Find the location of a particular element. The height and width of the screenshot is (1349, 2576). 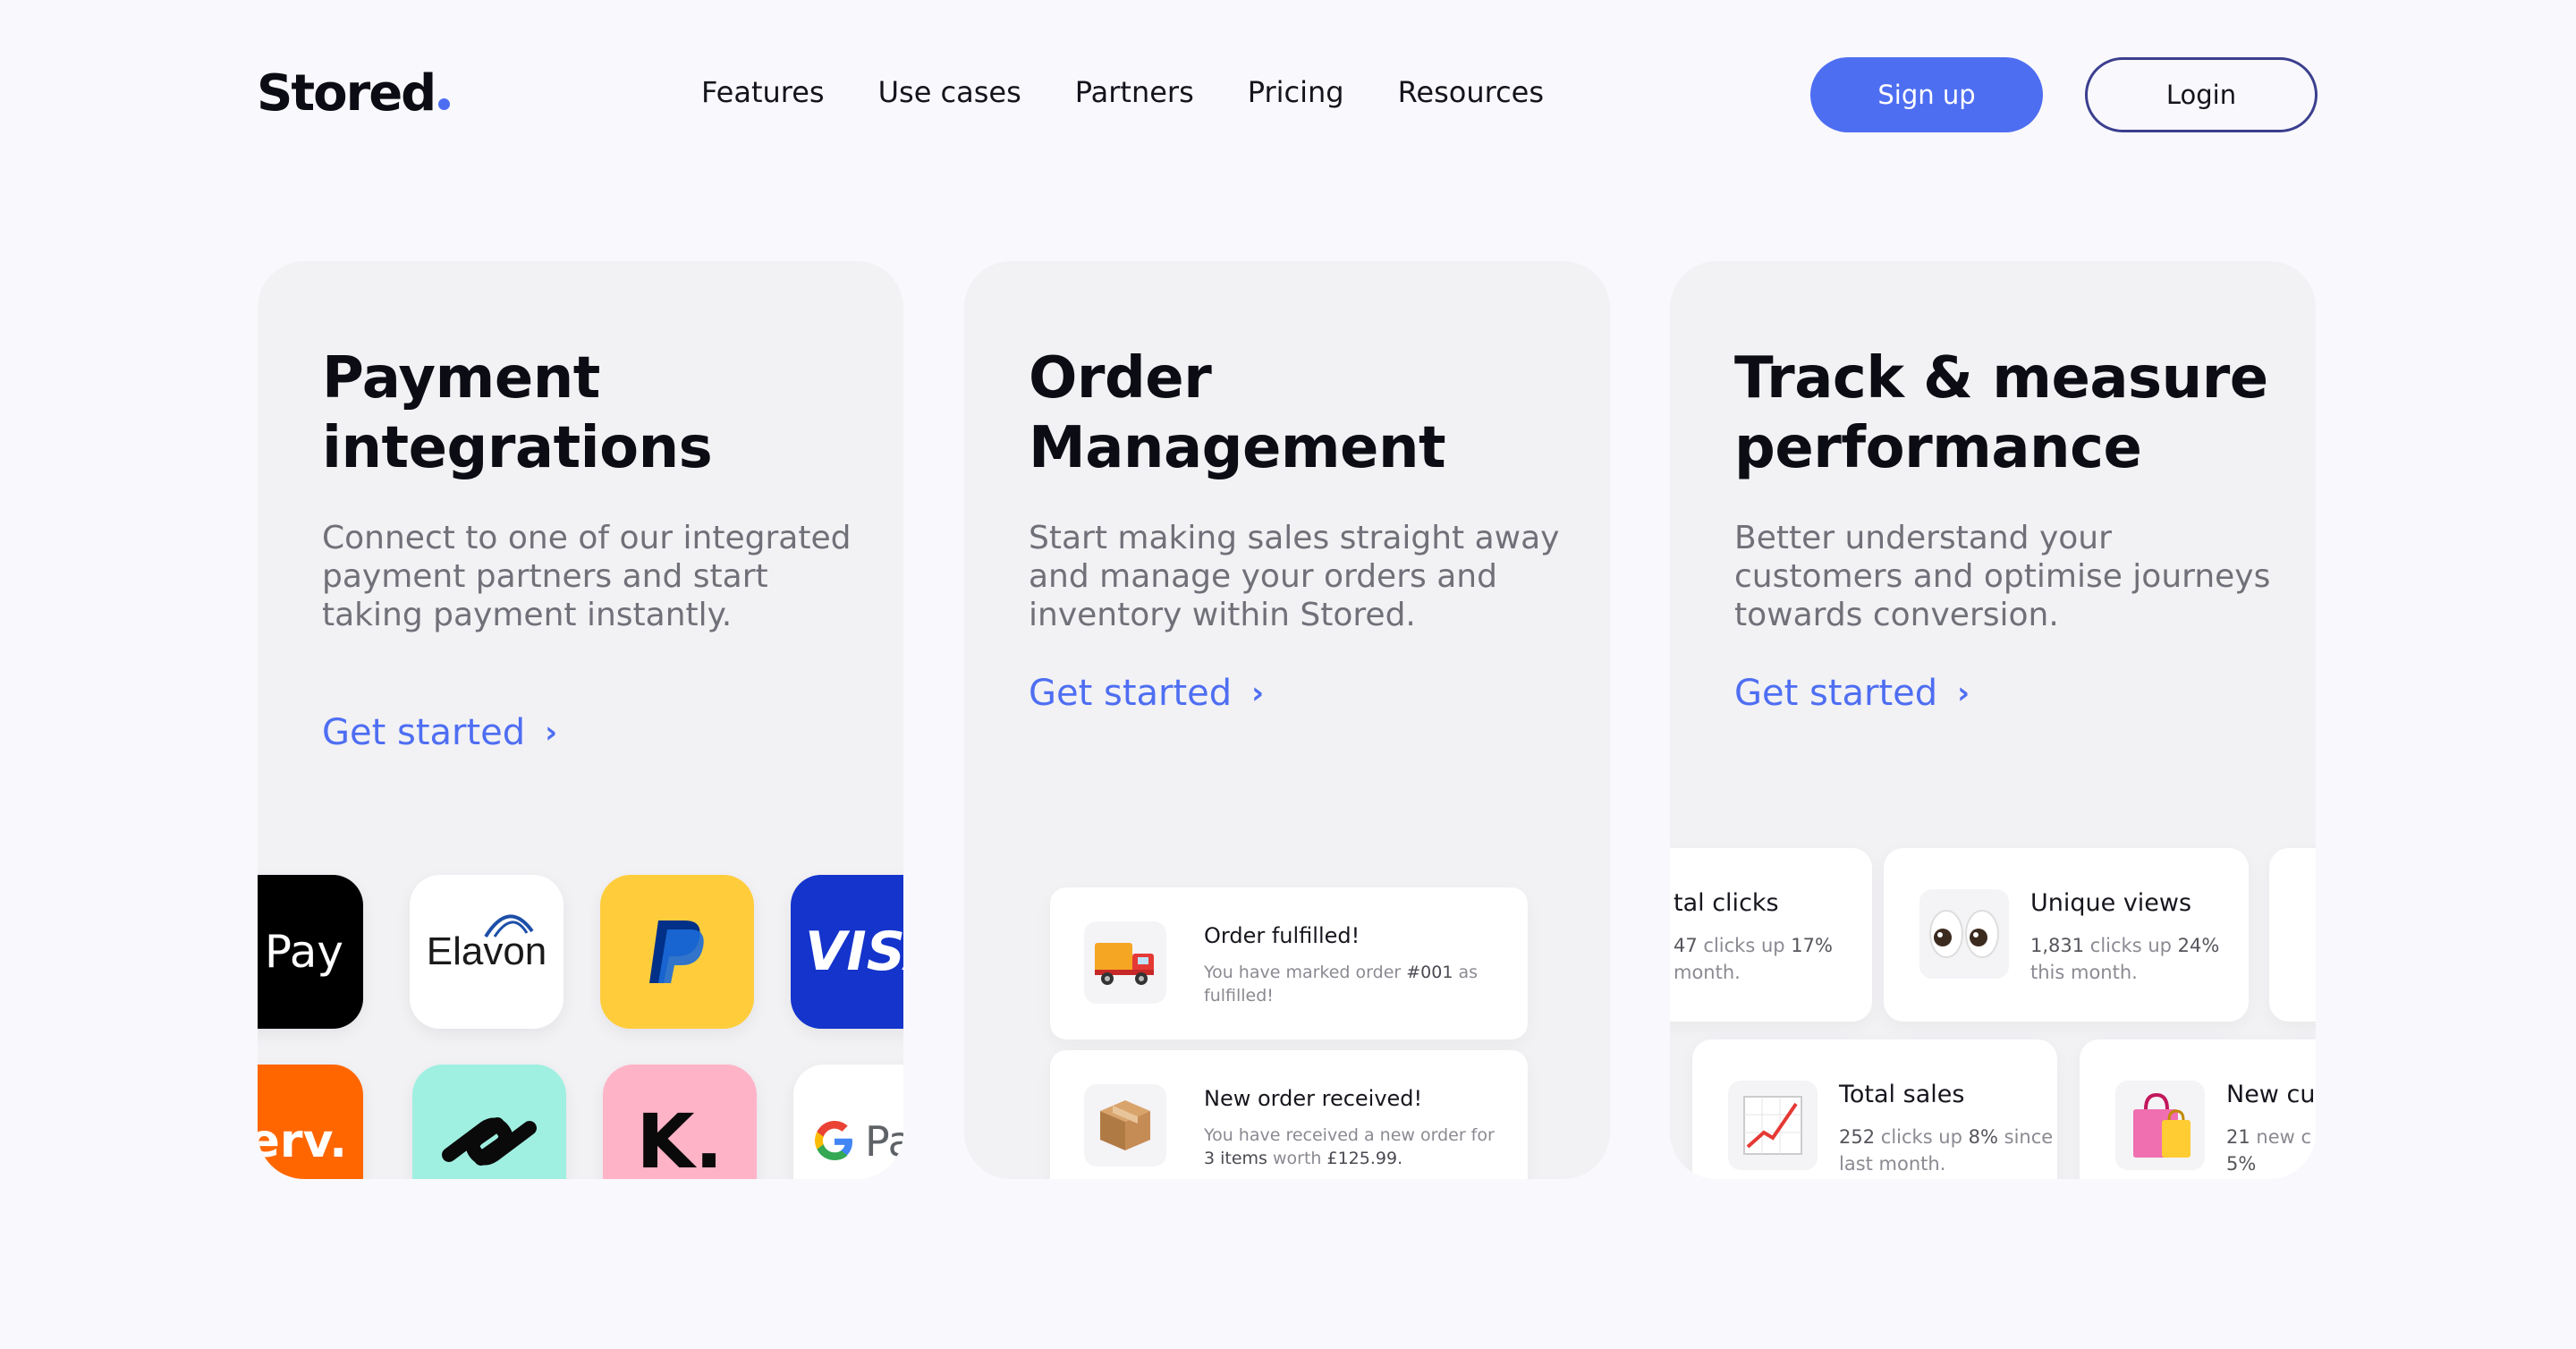

stat-title: Unique views is located at coordinates (2111, 903).